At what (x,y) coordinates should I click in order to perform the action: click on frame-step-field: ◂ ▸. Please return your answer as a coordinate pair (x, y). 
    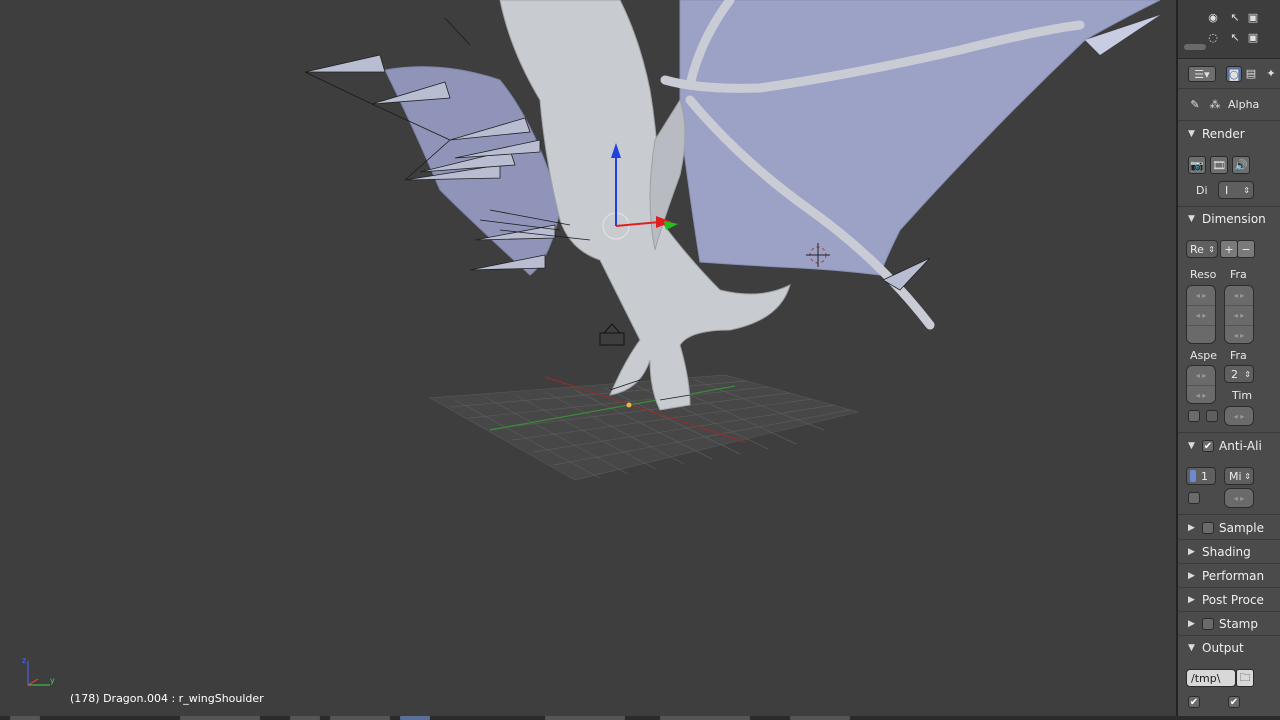
    Looking at the image, I should click on (1239, 334).